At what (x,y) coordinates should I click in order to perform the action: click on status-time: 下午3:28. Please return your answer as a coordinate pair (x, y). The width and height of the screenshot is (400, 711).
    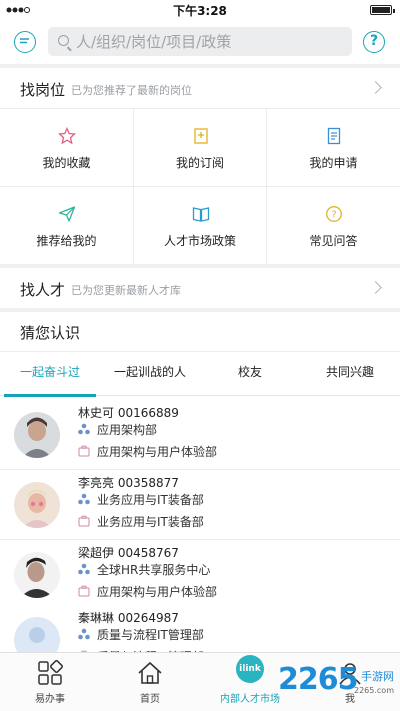
    Looking at the image, I should click on (200, 11).